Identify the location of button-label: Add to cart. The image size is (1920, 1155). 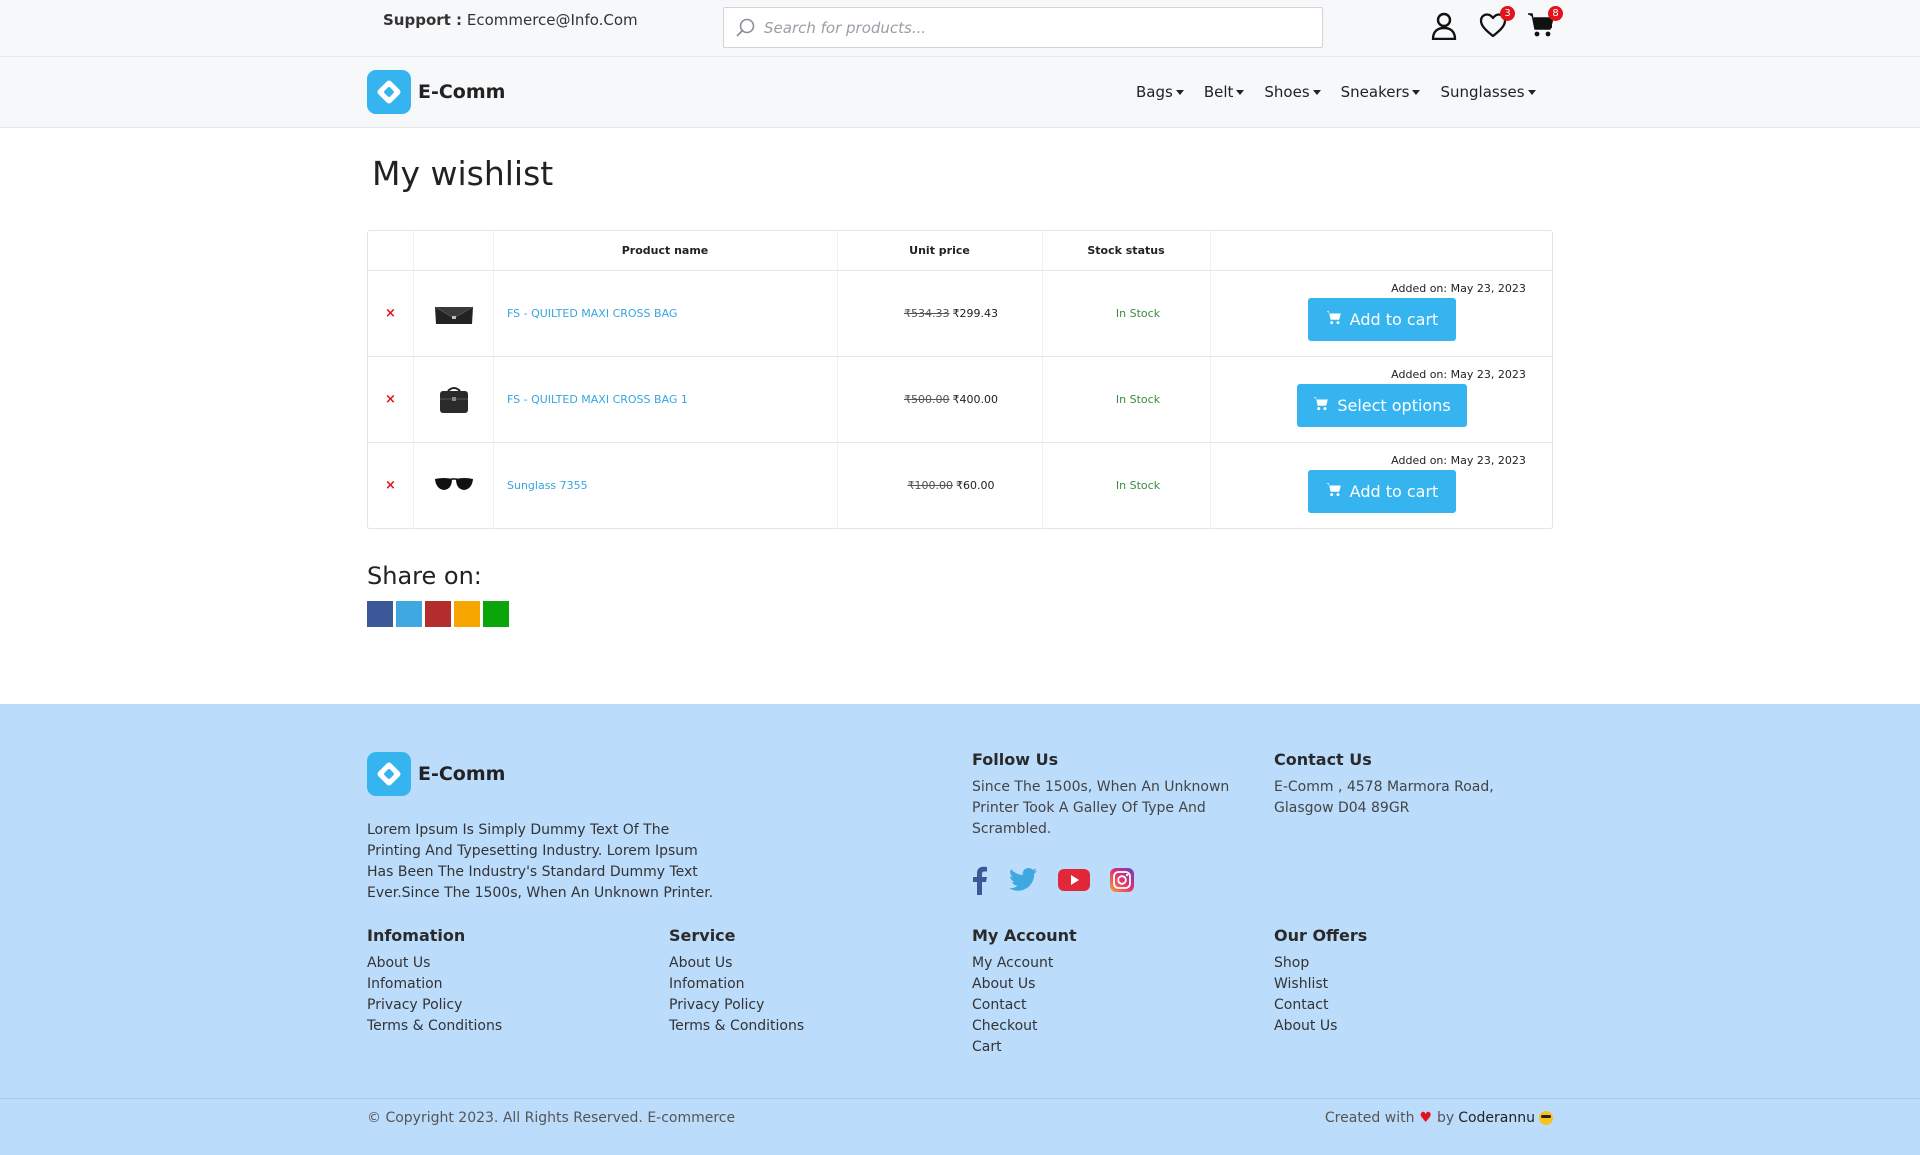
(1394, 319).